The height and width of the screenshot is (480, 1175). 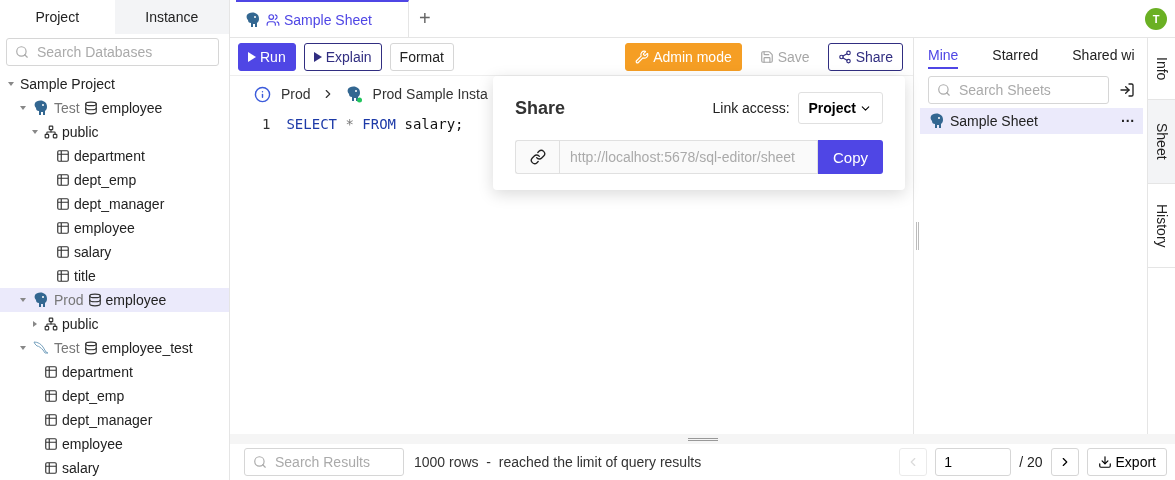 I want to click on side-tab: Sheet, so click(x=1161, y=142).